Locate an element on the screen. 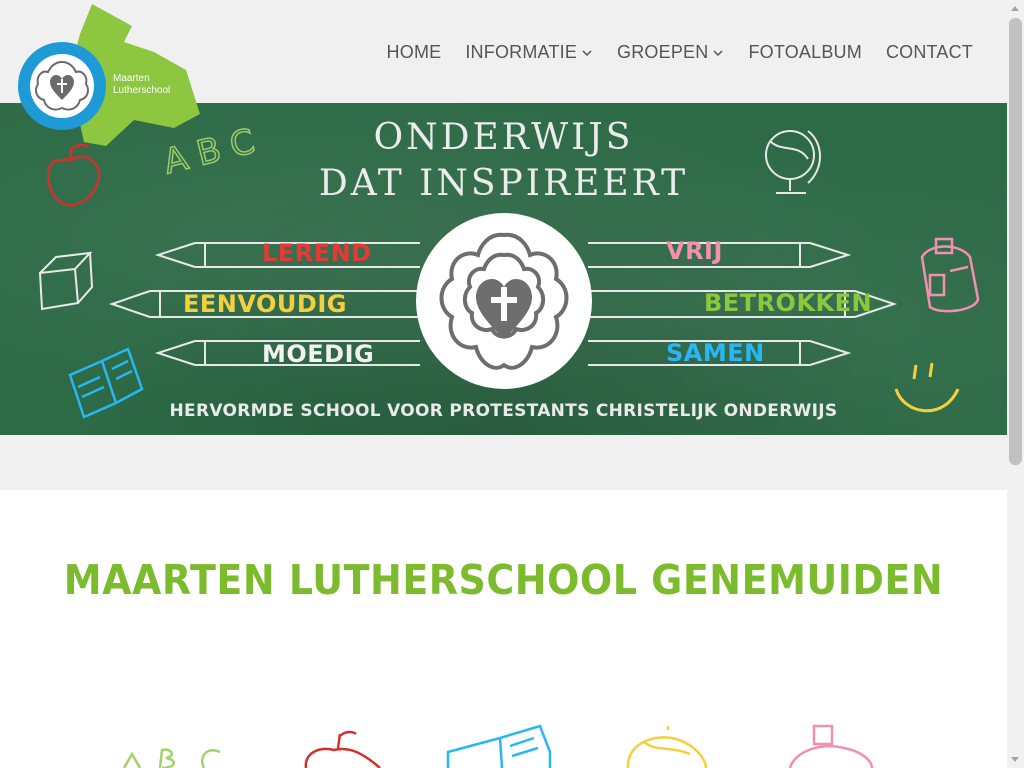 The width and height of the screenshot is (1024, 768). nav-home: HOME is located at coordinates (414, 52).